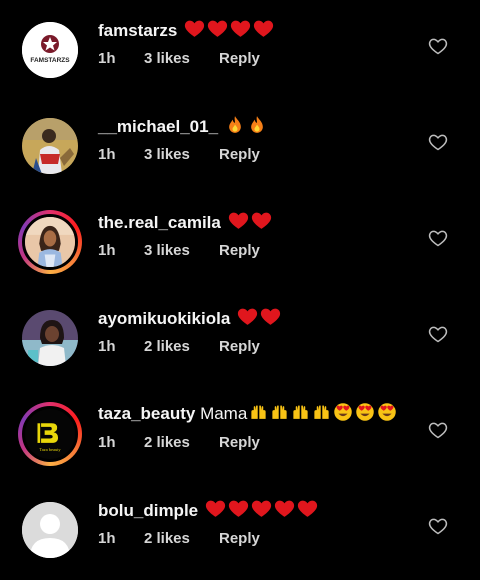 The width and height of the screenshot is (480, 580). I want to click on comment-text: taza_beauty Mama, so click(247, 415).